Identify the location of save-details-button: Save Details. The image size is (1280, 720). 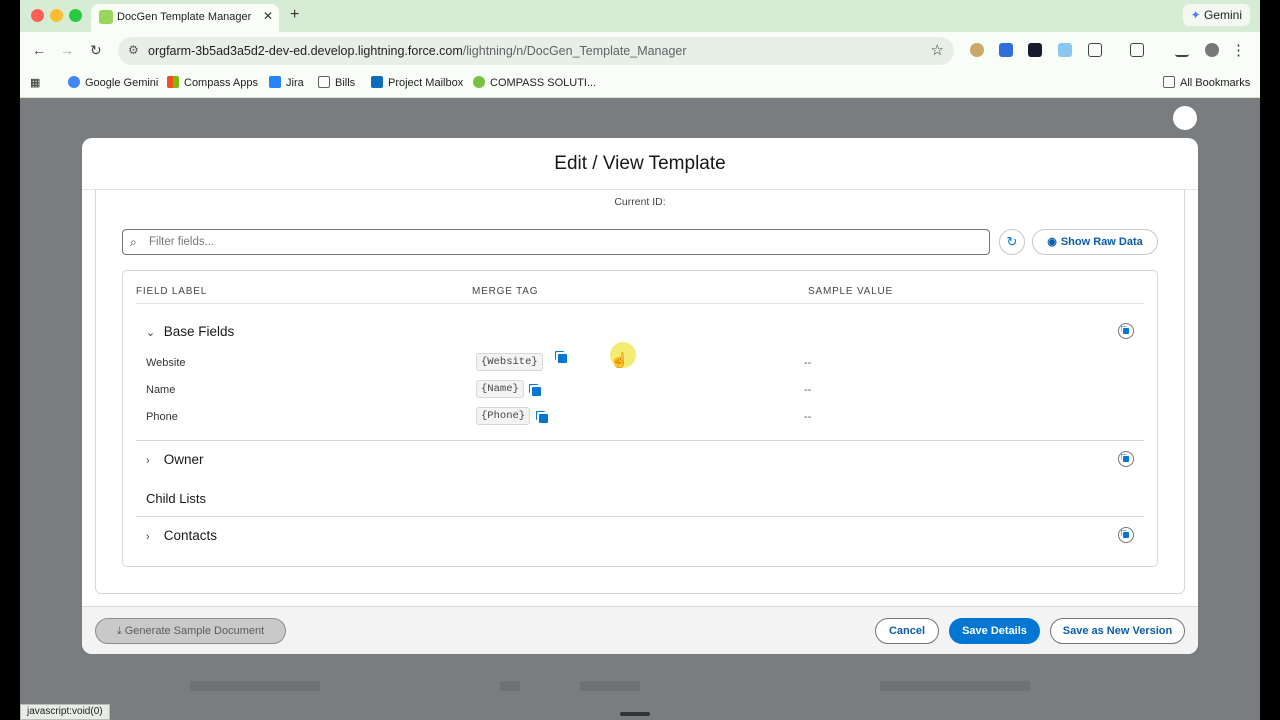
(994, 631).